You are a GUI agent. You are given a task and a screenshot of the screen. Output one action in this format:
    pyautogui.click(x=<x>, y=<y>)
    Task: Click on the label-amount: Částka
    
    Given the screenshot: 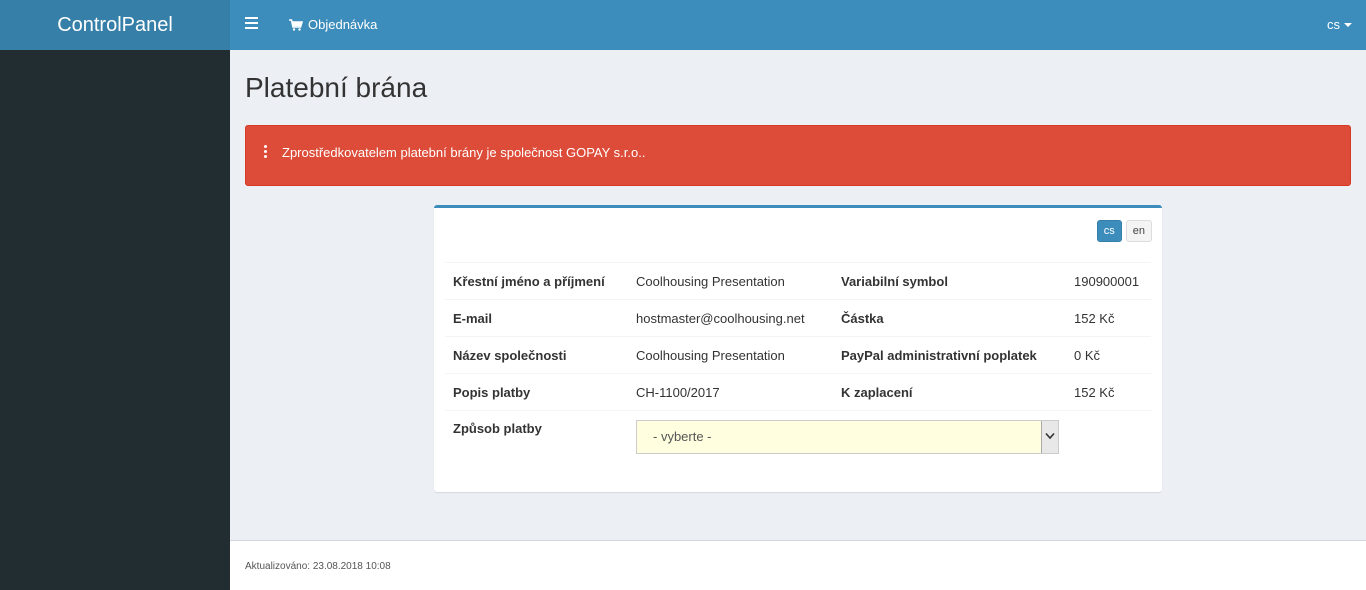 What is the action you would take?
    pyautogui.click(x=949, y=318)
    